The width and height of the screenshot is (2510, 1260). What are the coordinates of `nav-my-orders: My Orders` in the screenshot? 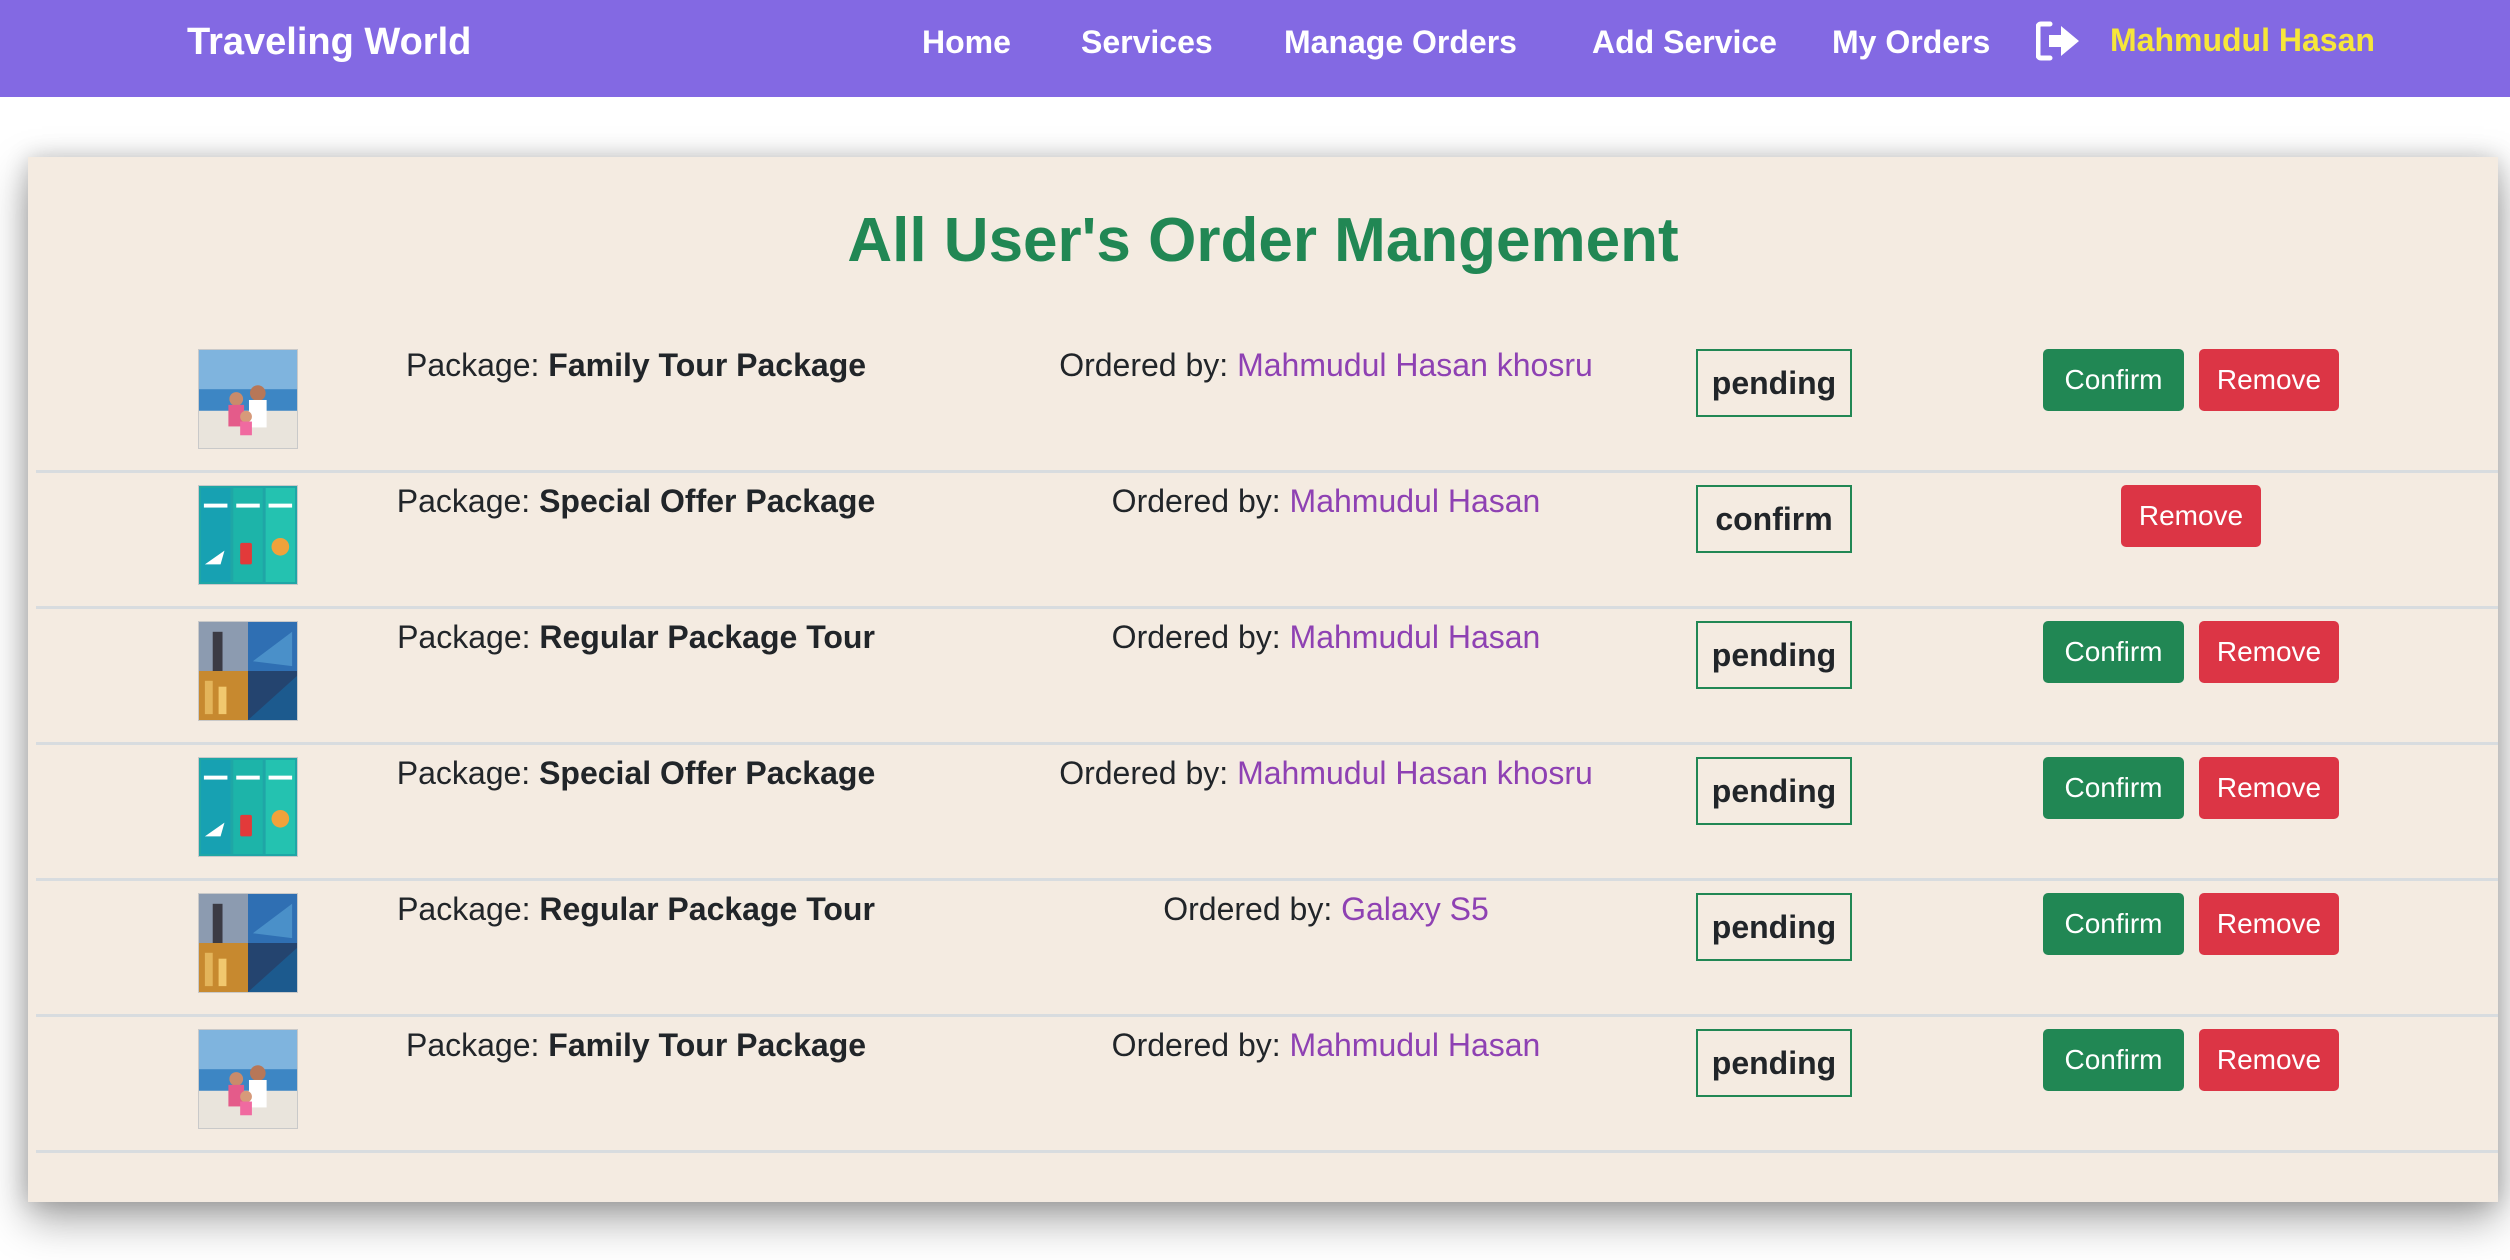 It's located at (1911, 42).